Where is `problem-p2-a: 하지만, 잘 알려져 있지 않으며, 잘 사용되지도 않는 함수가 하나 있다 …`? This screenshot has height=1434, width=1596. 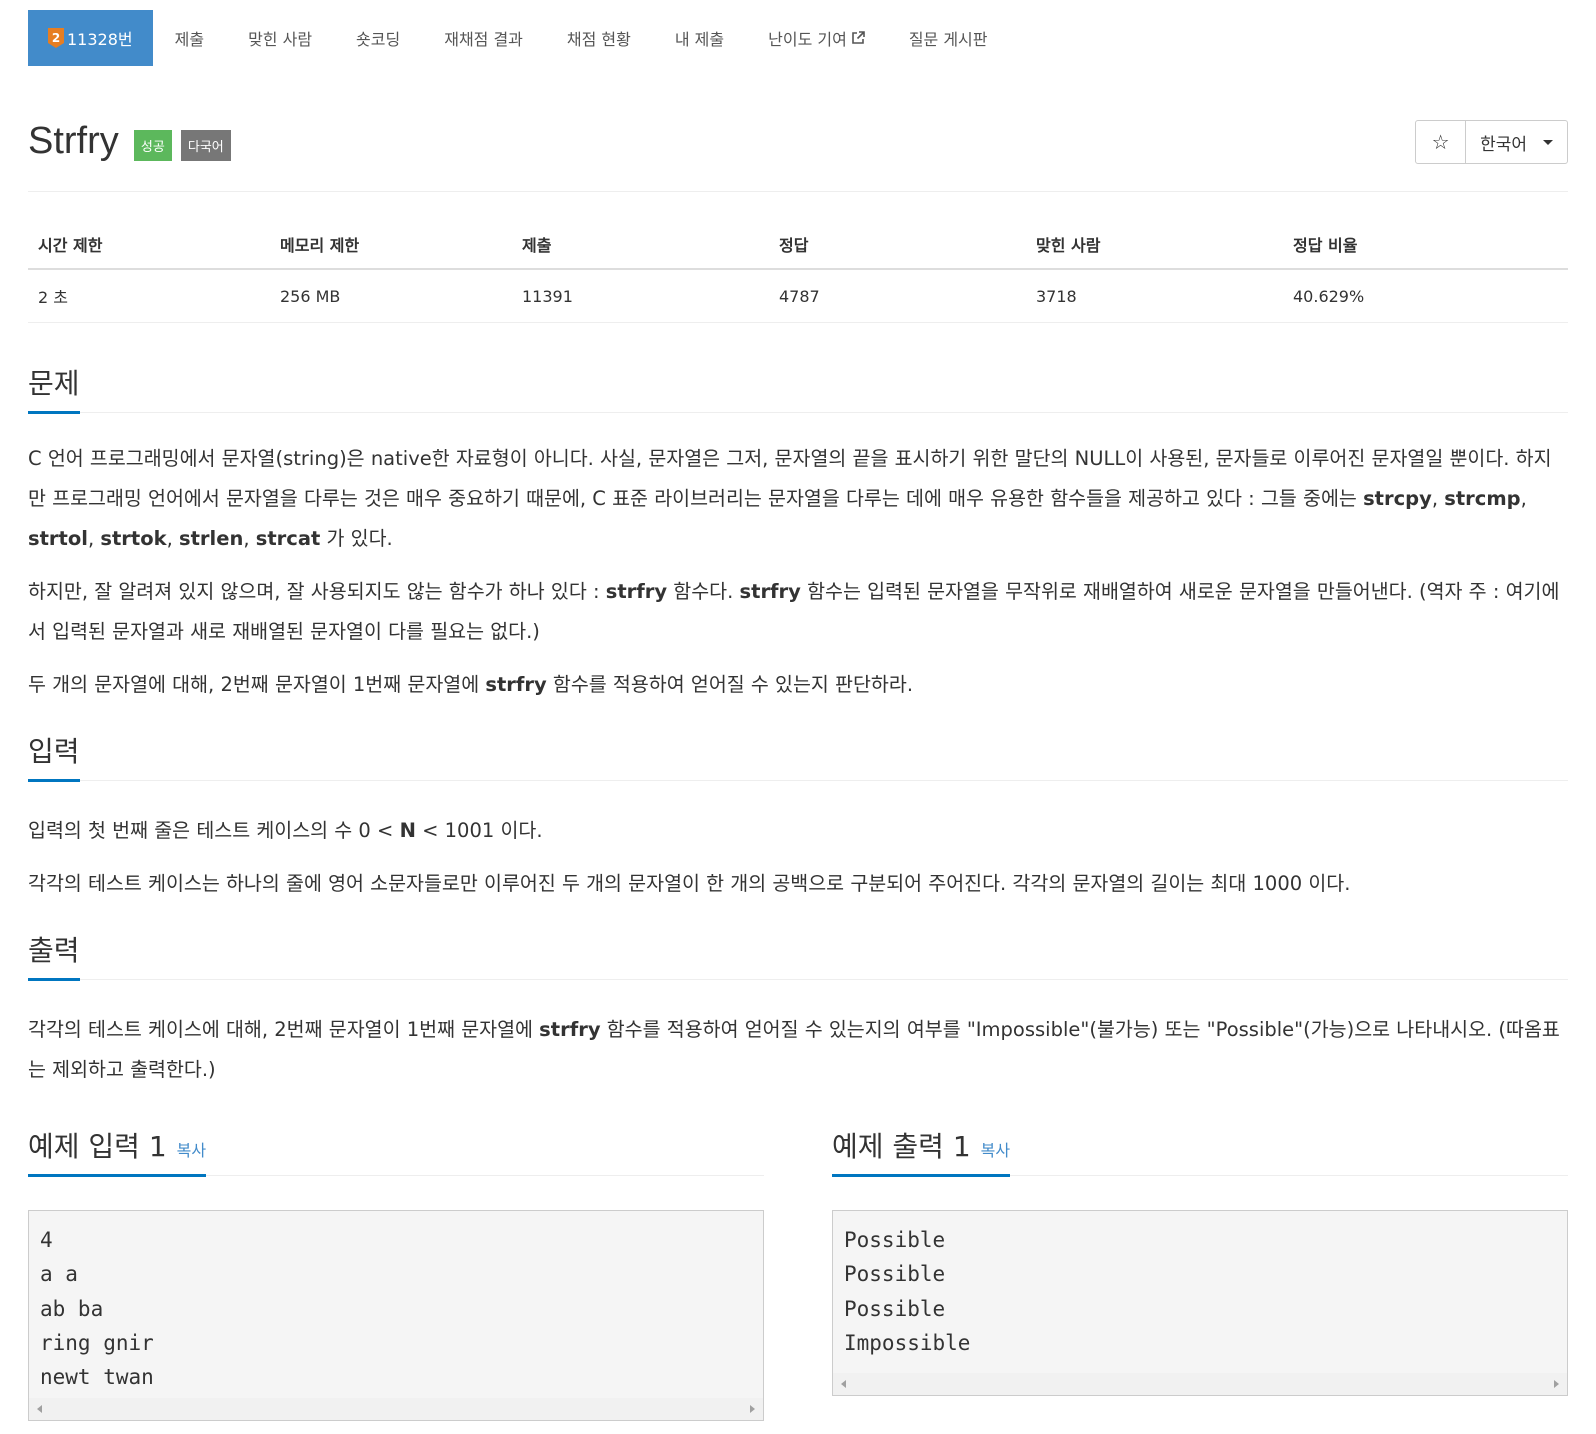
problem-p2-a: 하지만, 잘 알려져 있지 않으며, 잘 사용되지도 않는 함수가 하나 있다 … is located at coordinates (317, 591).